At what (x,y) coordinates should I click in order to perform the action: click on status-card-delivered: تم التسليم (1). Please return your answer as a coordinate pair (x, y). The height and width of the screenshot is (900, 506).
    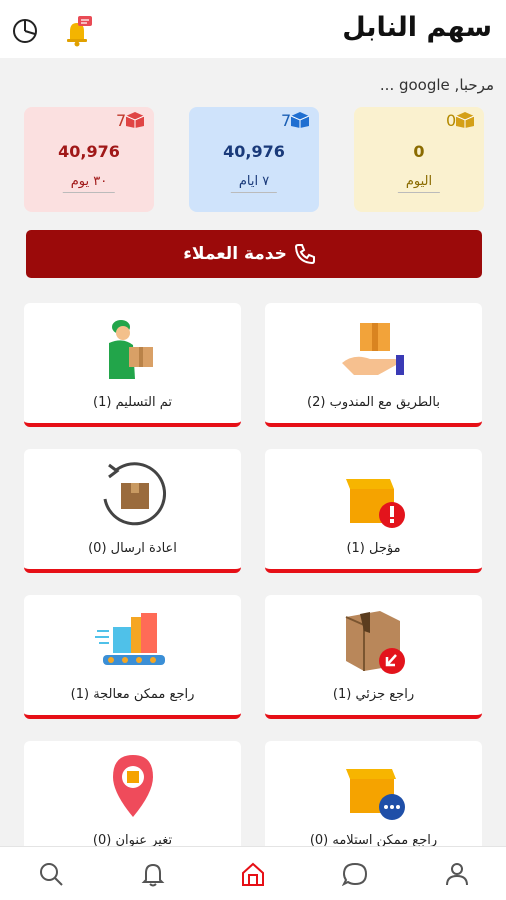
    Looking at the image, I should click on (132, 365).